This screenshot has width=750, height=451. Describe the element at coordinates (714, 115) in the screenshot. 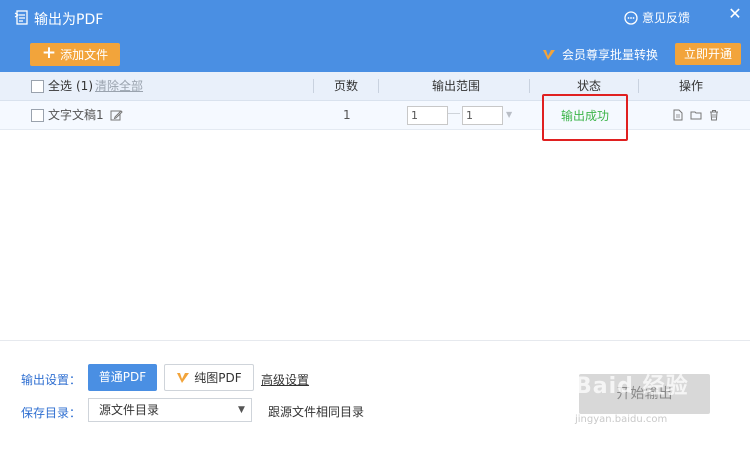

I see `trash-icon` at that location.